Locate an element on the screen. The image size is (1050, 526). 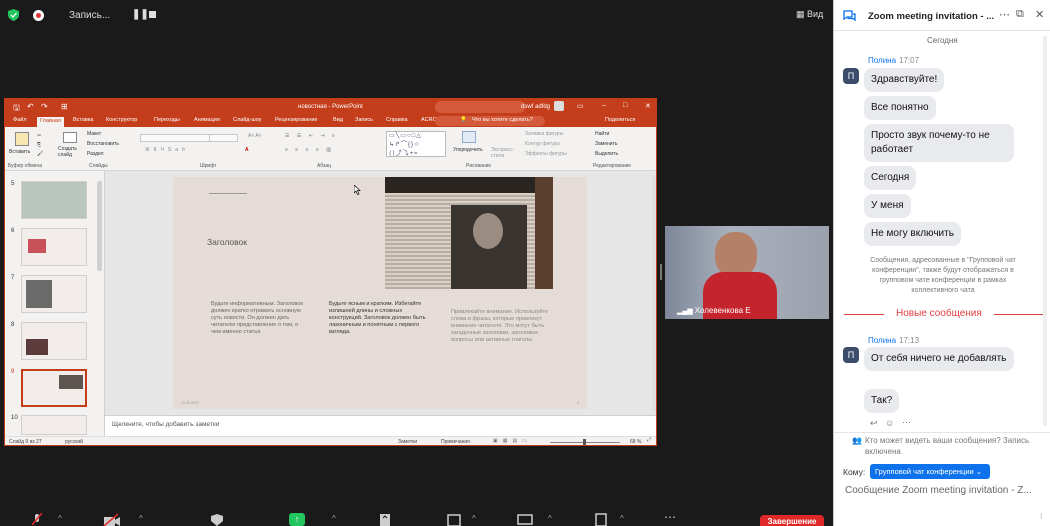
notes-chevron-icon: ^ is located at coordinates (622, 518).